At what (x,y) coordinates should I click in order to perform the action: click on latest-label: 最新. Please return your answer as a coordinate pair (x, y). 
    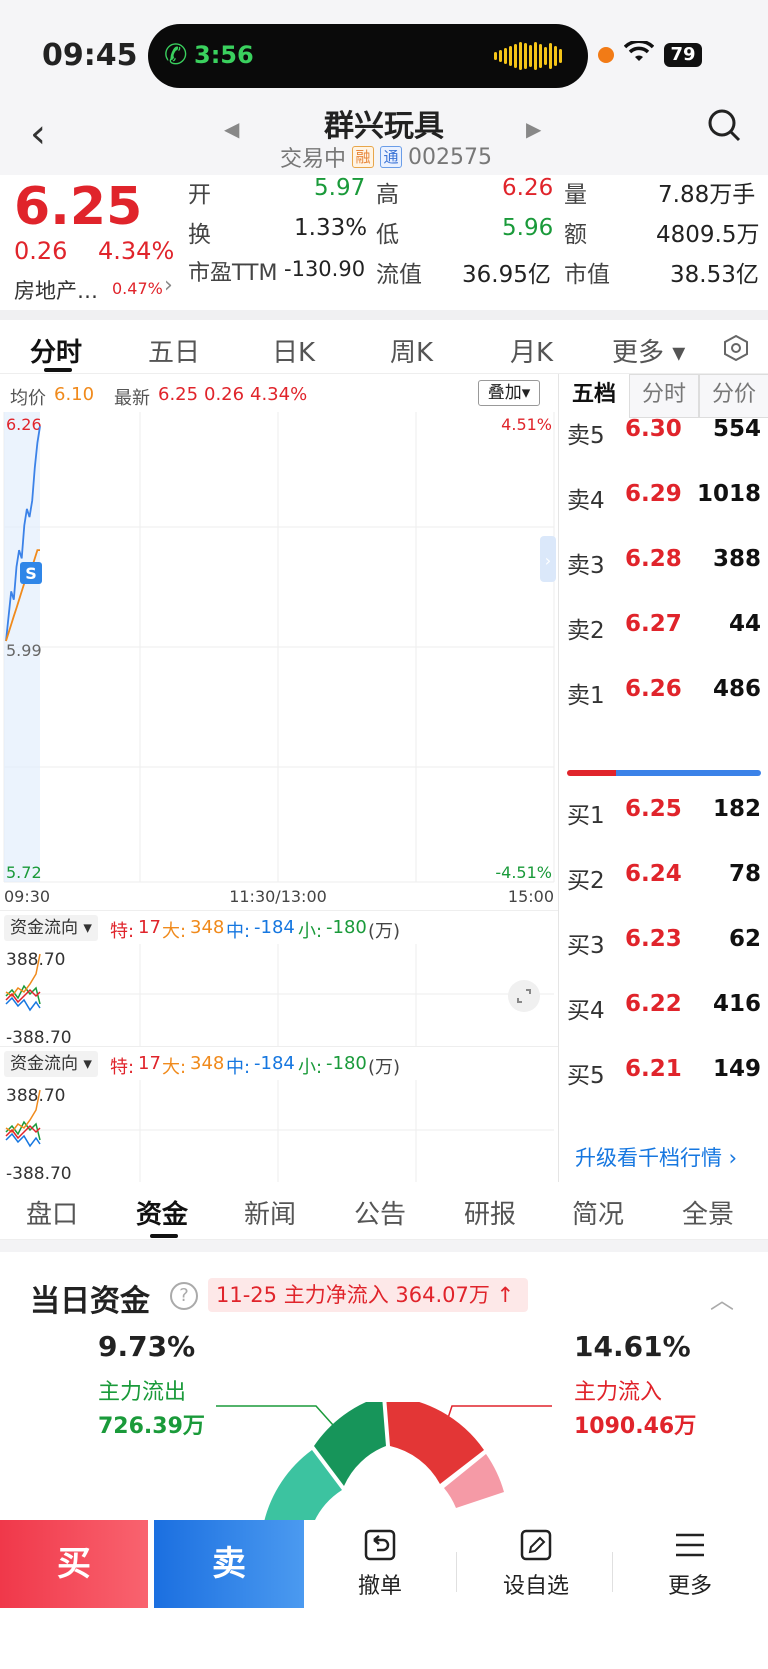
    Looking at the image, I should click on (132, 398).